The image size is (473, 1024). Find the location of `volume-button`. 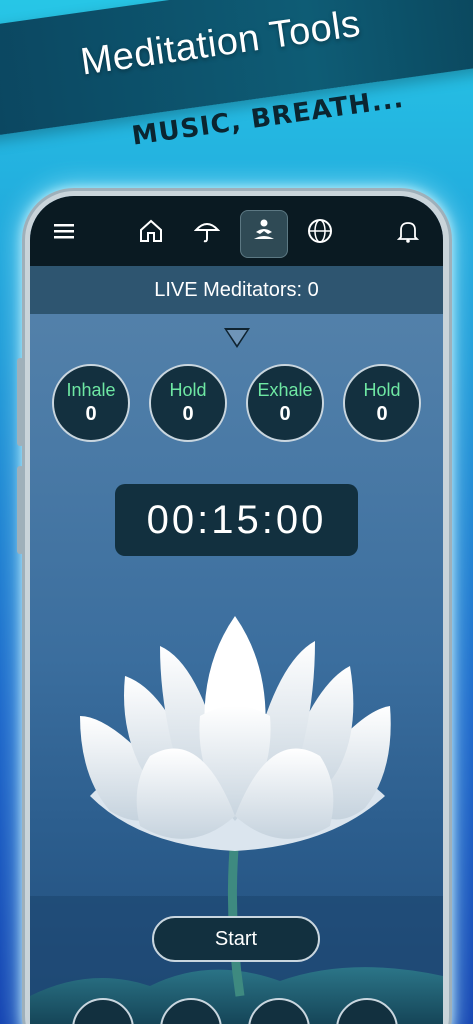

volume-button is located at coordinates (20, 402).